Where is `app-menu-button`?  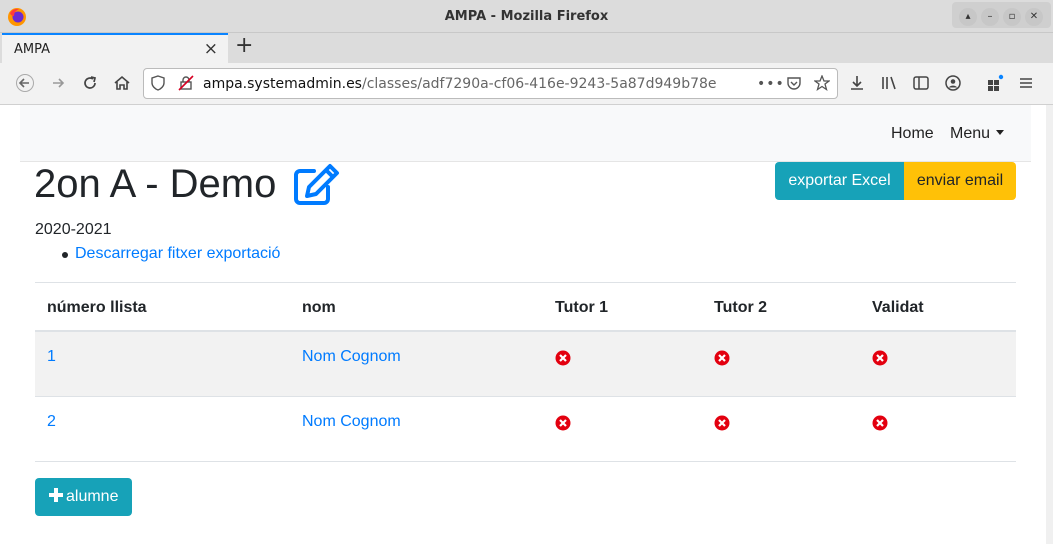 app-menu-button is located at coordinates (1026, 83).